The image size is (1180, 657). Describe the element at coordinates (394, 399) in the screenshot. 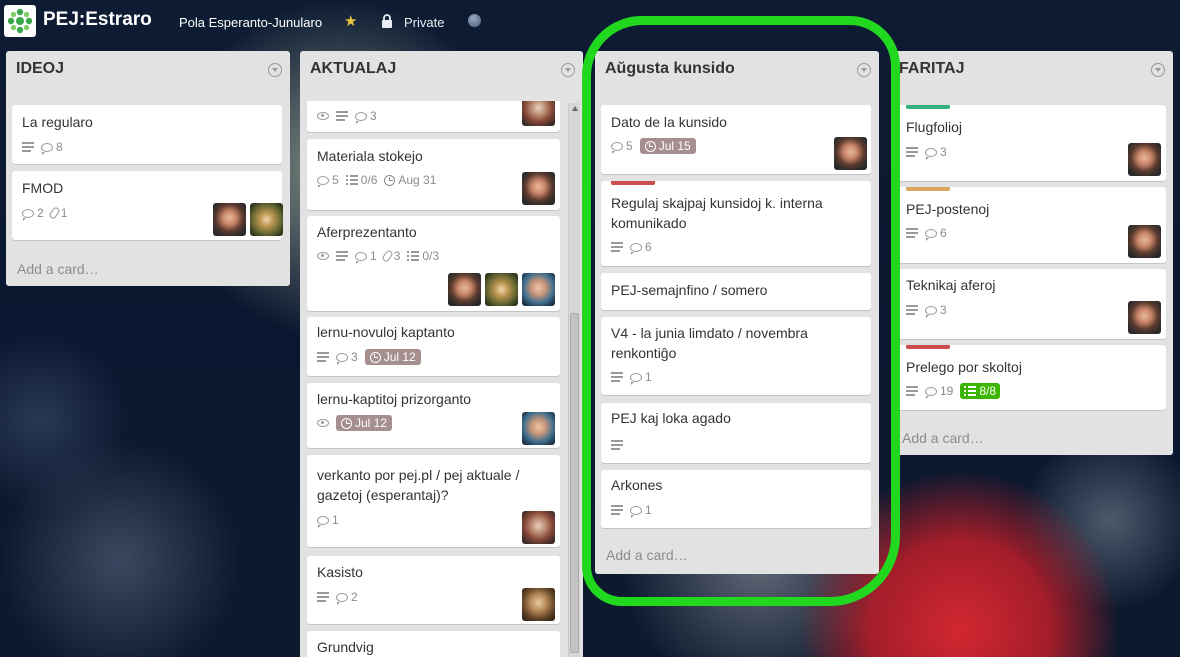

I see `card-title: lernu-kaptitoj prizorganto` at that location.